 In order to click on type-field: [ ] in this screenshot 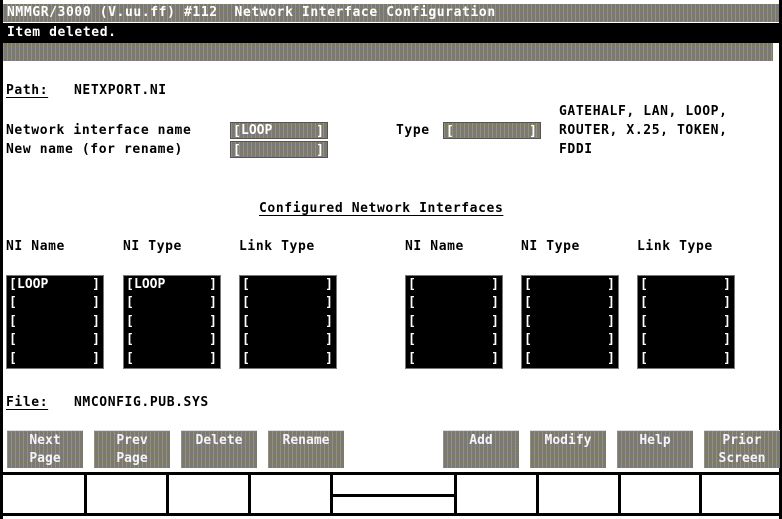, I will do `click(492, 130)`.